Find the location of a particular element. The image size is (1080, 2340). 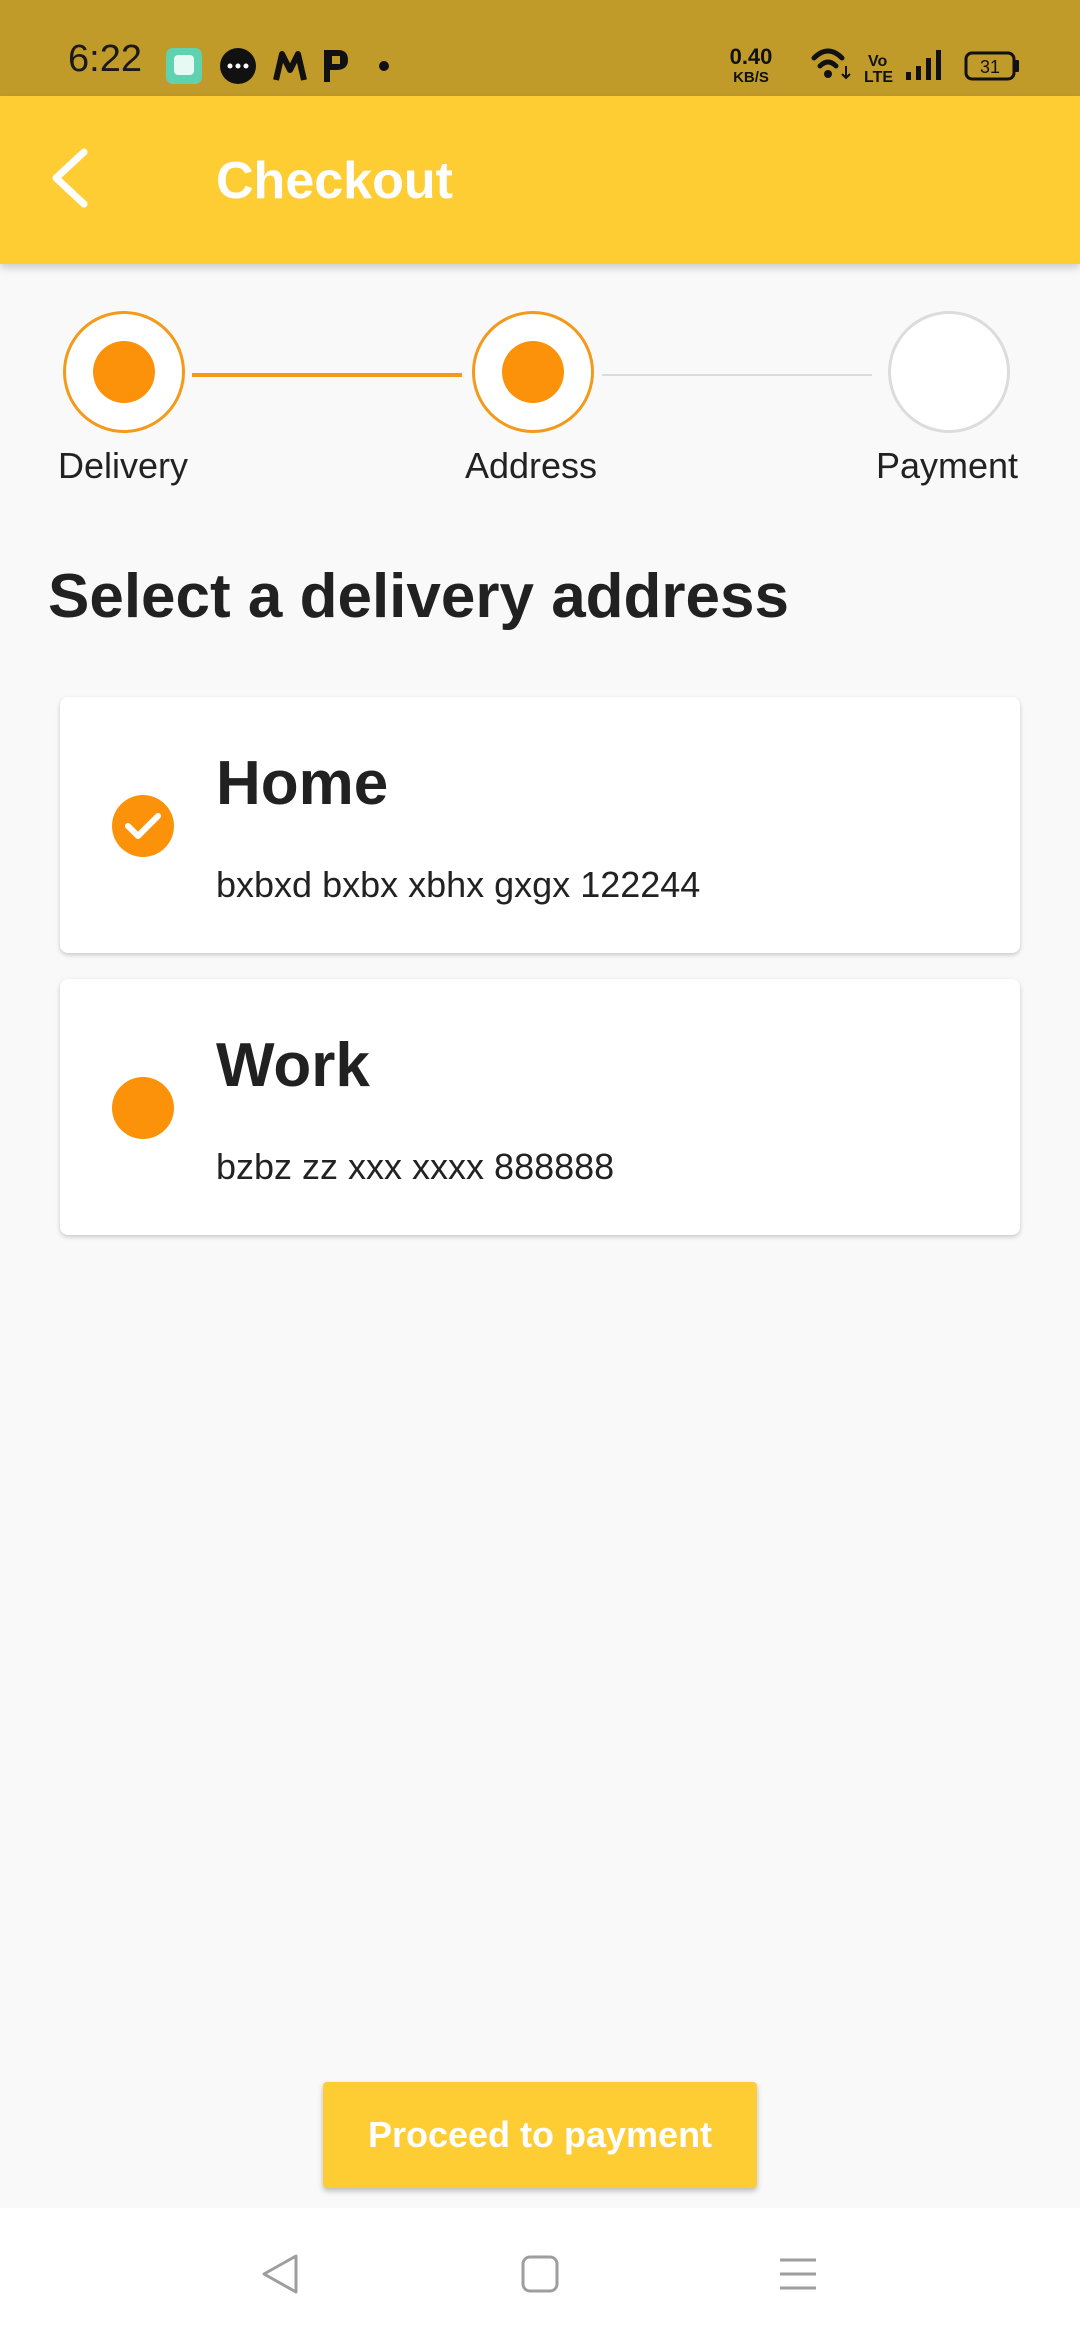

more-notifications-dot-icon is located at coordinates (384, 66).